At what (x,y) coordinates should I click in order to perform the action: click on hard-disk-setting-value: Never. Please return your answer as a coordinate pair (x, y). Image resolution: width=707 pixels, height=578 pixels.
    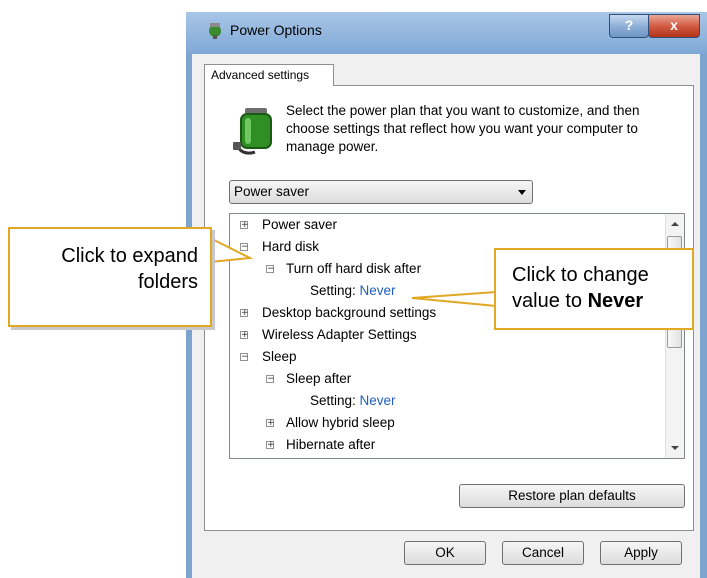
    Looking at the image, I should click on (378, 290).